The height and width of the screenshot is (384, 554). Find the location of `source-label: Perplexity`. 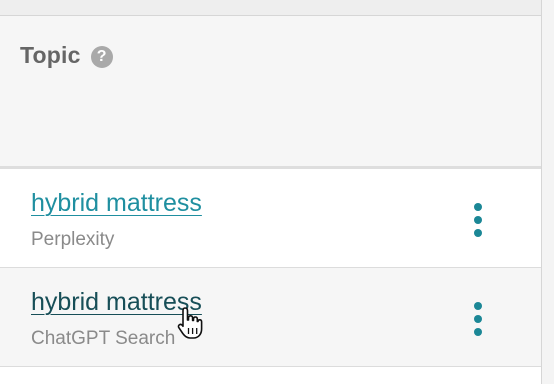

source-label: Perplexity is located at coordinates (73, 239).